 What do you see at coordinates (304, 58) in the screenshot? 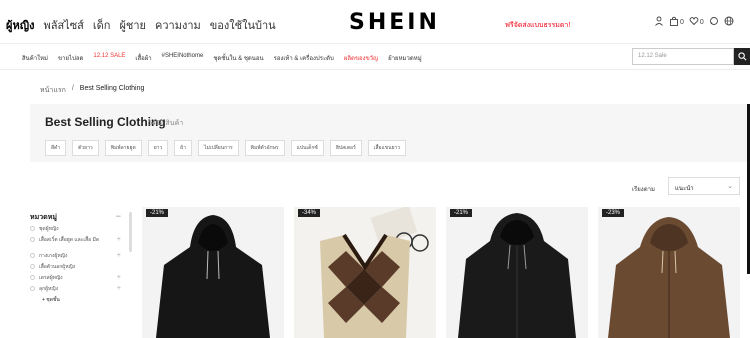
I see `nav-shoes-accessories: รองเท้า & เครื่องประดับ` at bounding box center [304, 58].